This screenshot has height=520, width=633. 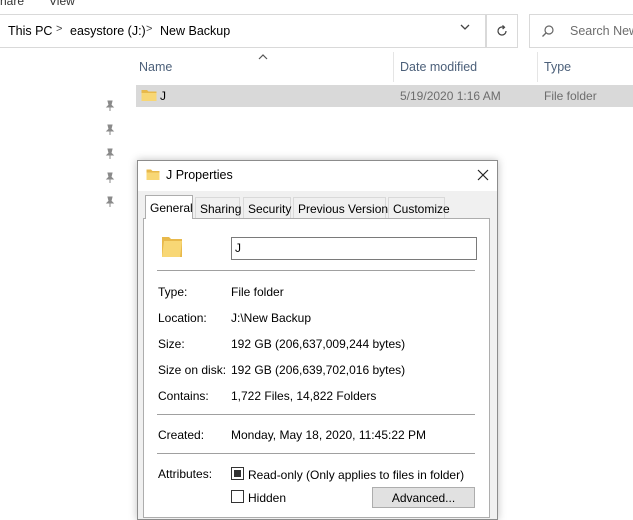 I want to click on column-header-type: Type, so click(x=557, y=67).